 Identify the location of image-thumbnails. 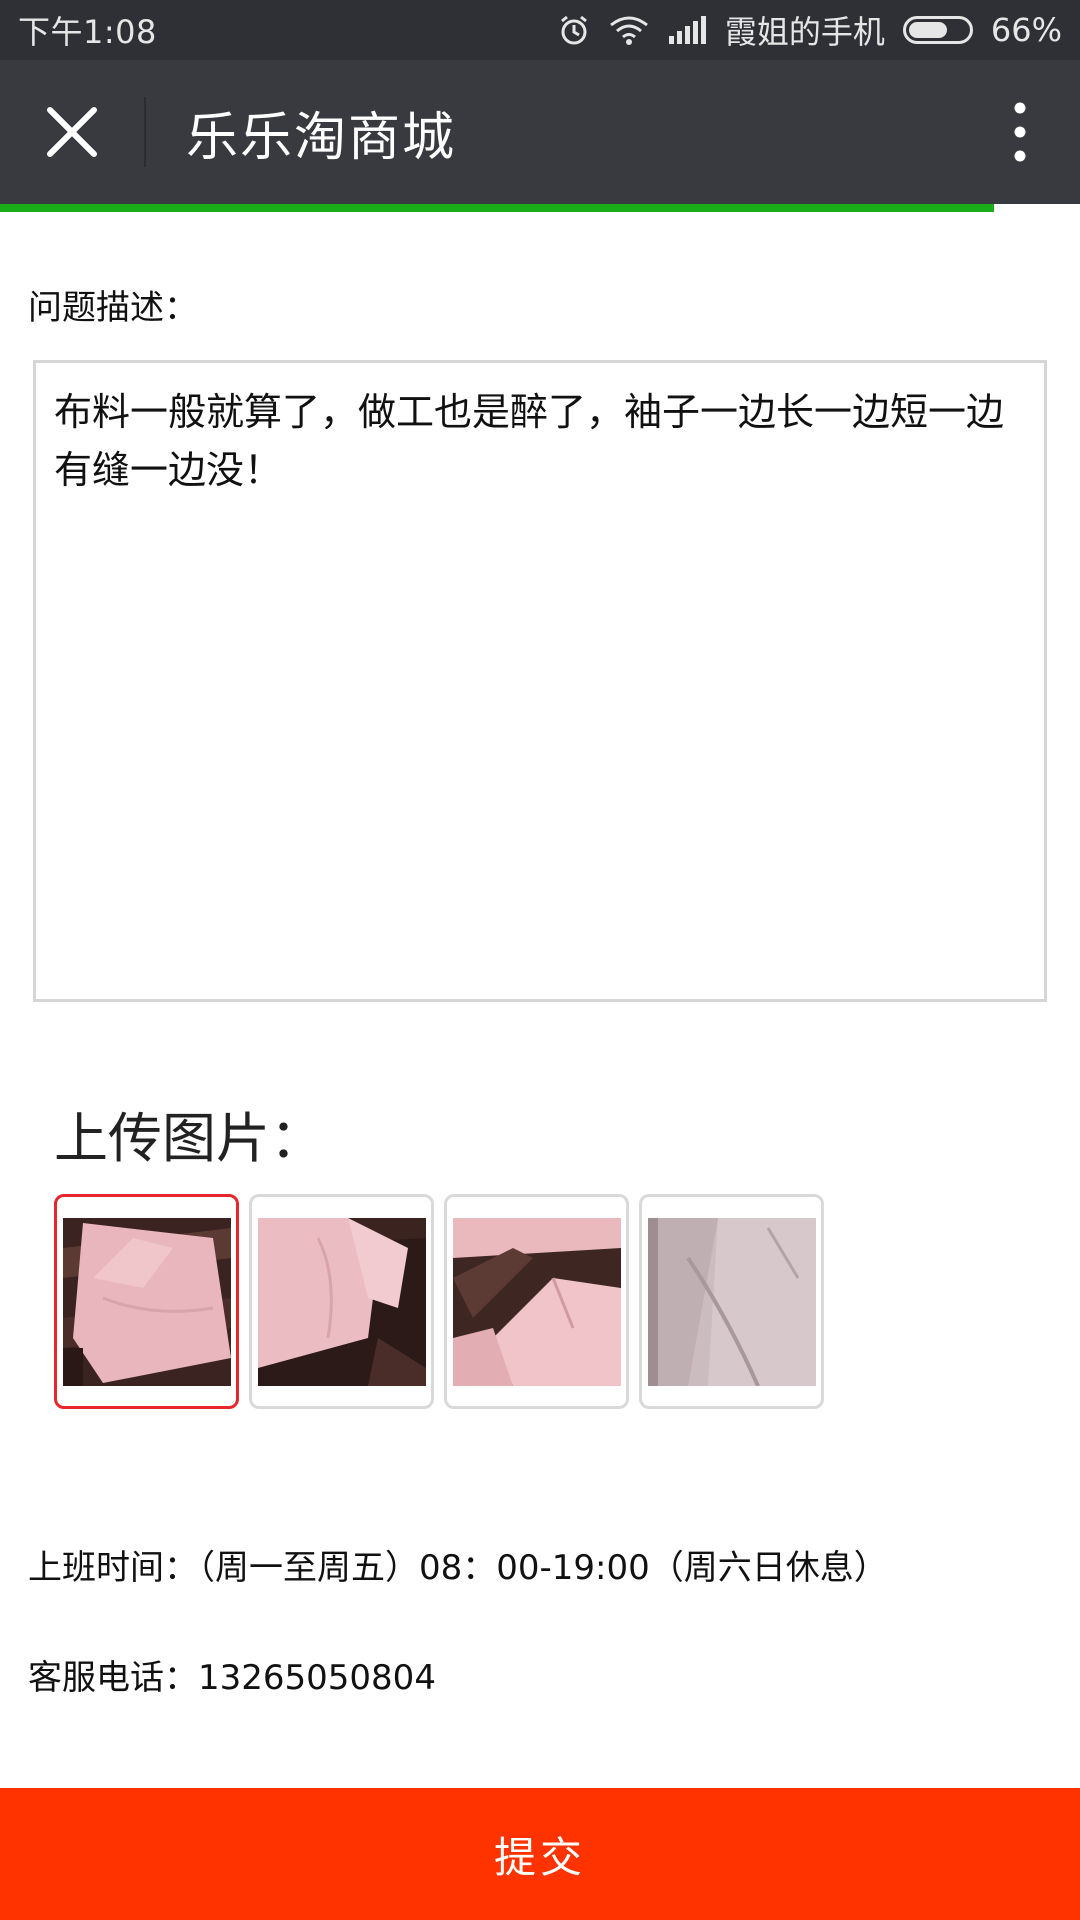
(439, 1301).